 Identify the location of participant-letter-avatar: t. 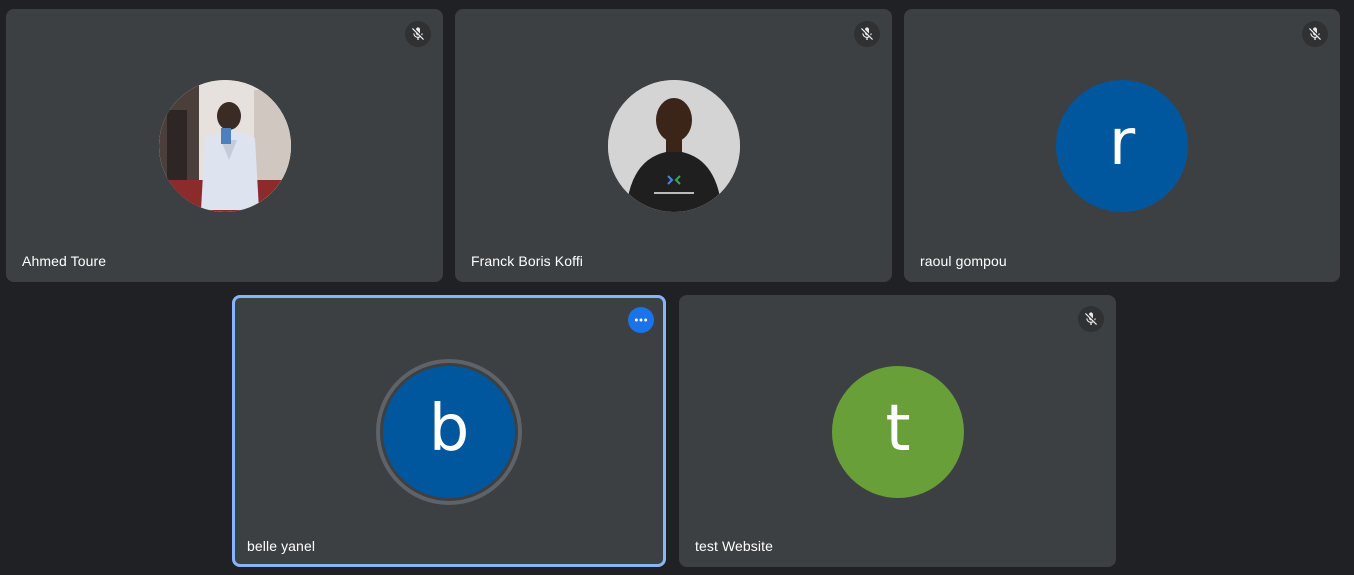
(898, 432).